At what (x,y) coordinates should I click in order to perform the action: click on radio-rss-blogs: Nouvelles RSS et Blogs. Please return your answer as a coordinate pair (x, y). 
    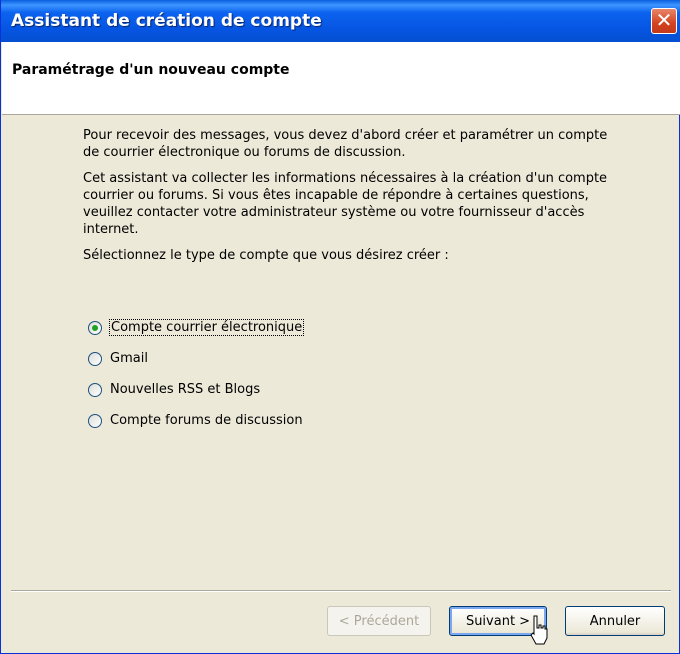
    Looking at the image, I should click on (195, 389).